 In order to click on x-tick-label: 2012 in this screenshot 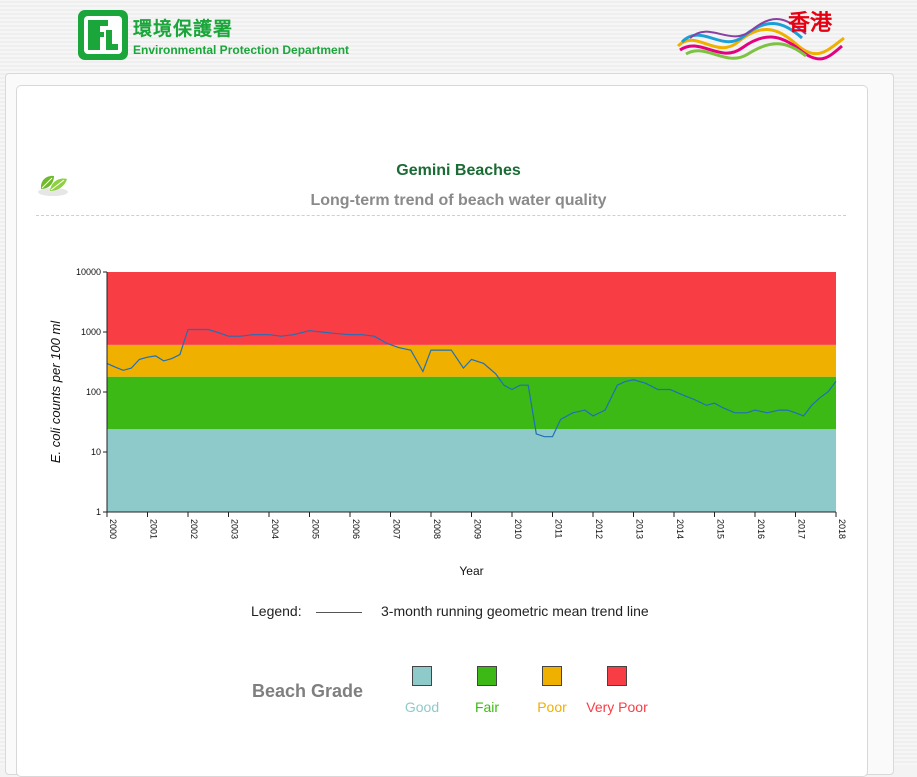, I will do `click(599, 529)`.